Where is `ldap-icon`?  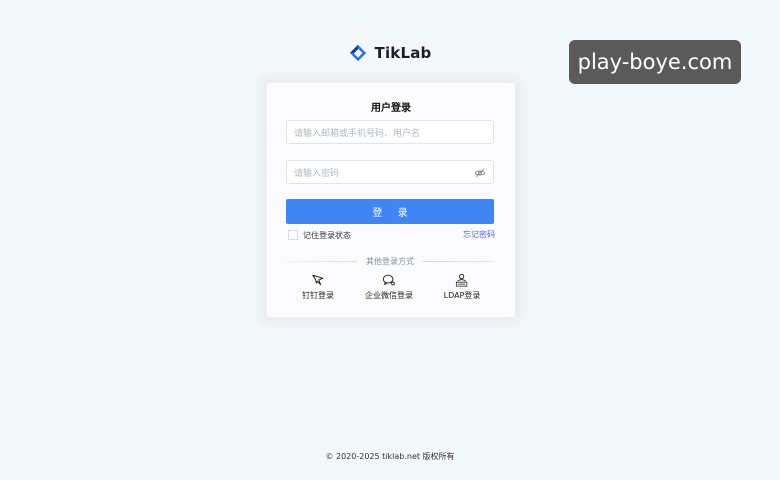 ldap-icon is located at coordinates (462, 280).